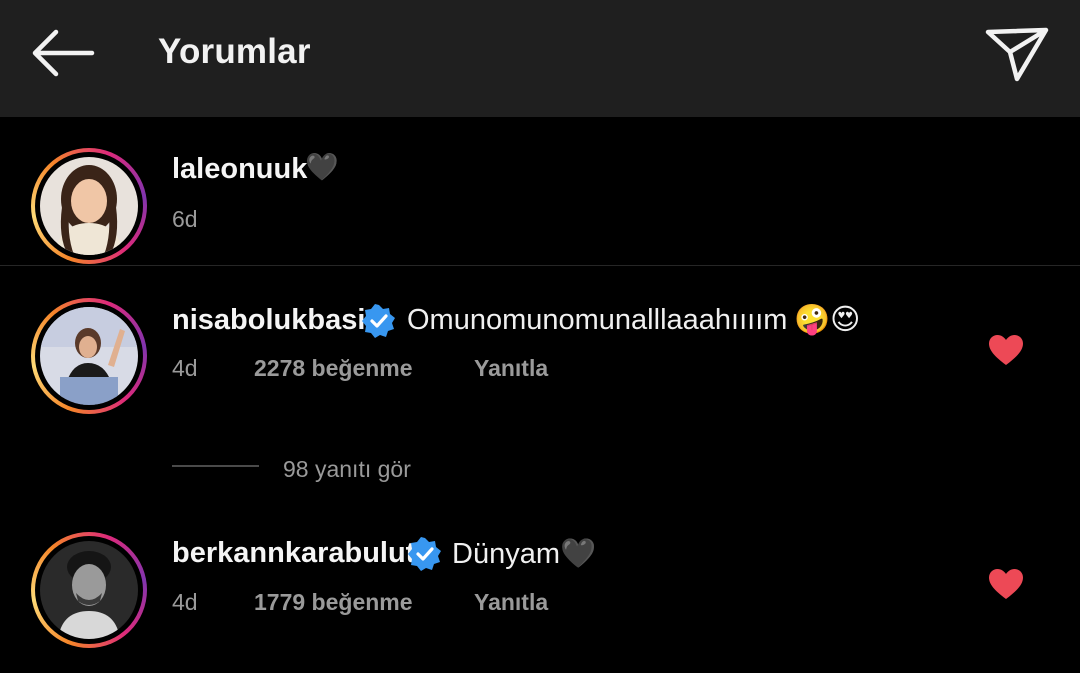 The height and width of the screenshot is (673, 1080). What do you see at coordinates (597, 320) in the screenshot?
I see `comment-text: Omunomunomunalllaaahıııım` at bounding box center [597, 320].